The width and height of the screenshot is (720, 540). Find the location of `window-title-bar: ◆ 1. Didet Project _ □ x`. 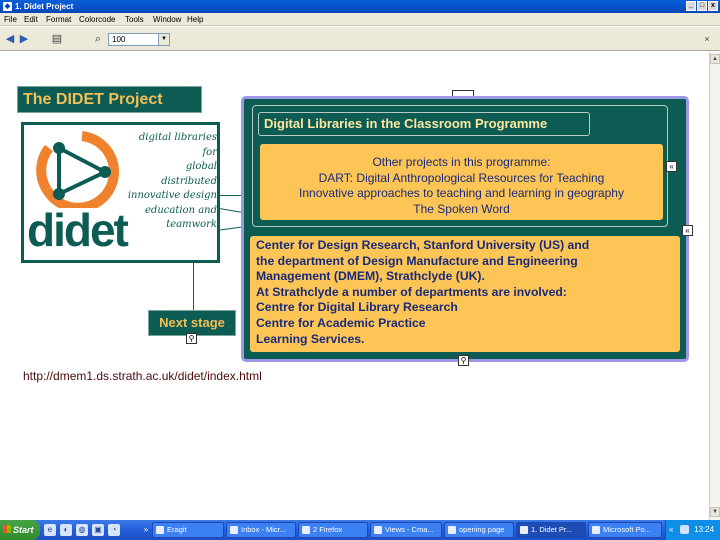

window-title-bar: ◆ 1. Didet Project _ □ x is located at coordinates (360, 6).